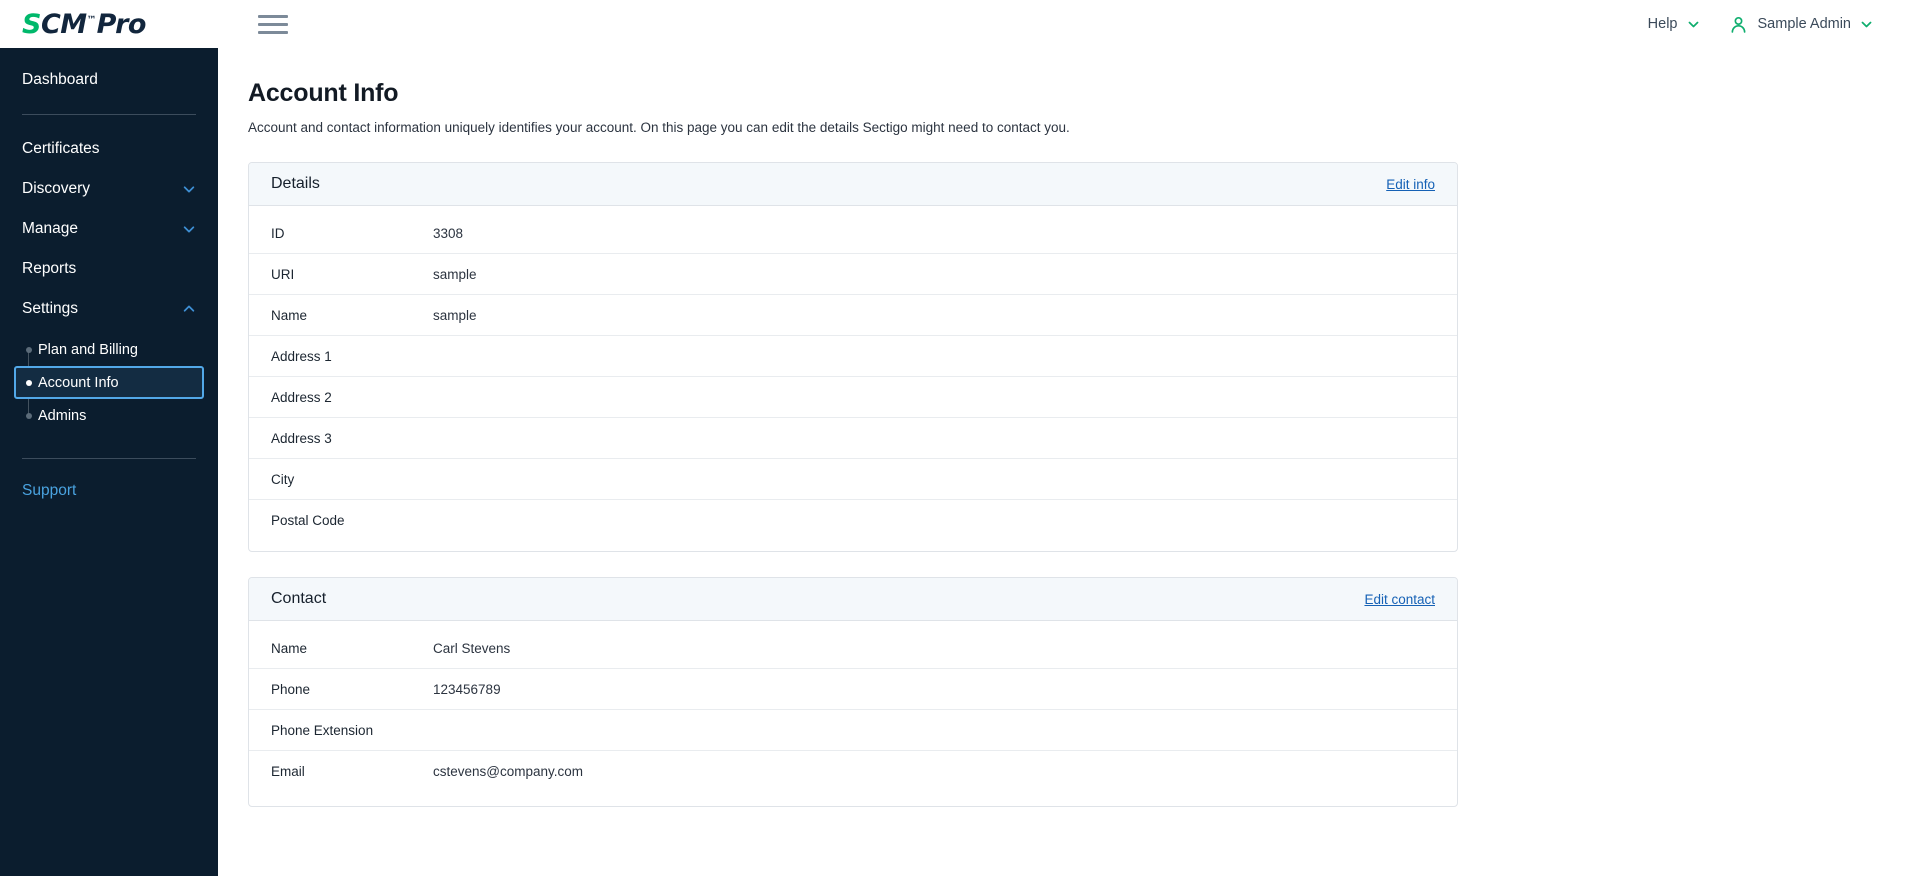 Image resolution: width=1917 pixels, height=876 pixels. Describe the element at coordinates (295, 184) in the screenshot. I see `details-card-title: Details` at that location.